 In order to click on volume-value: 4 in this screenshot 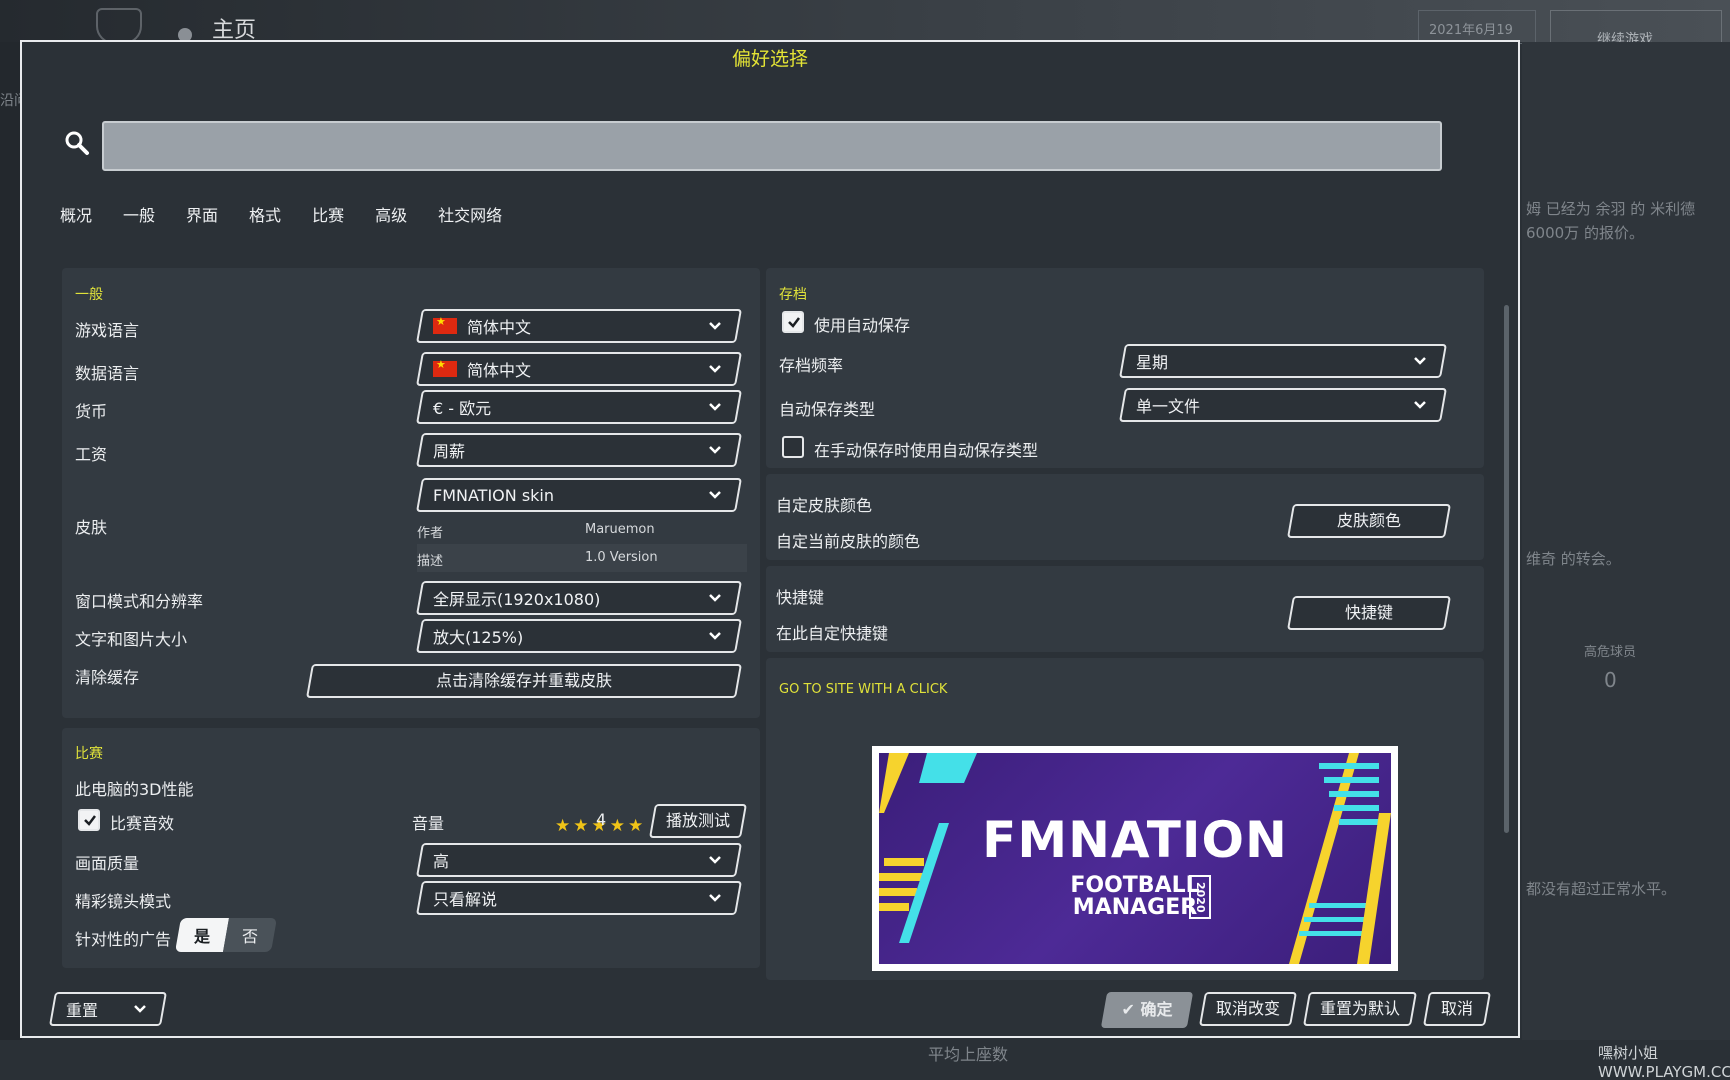, I will do `click(601, 819)`.